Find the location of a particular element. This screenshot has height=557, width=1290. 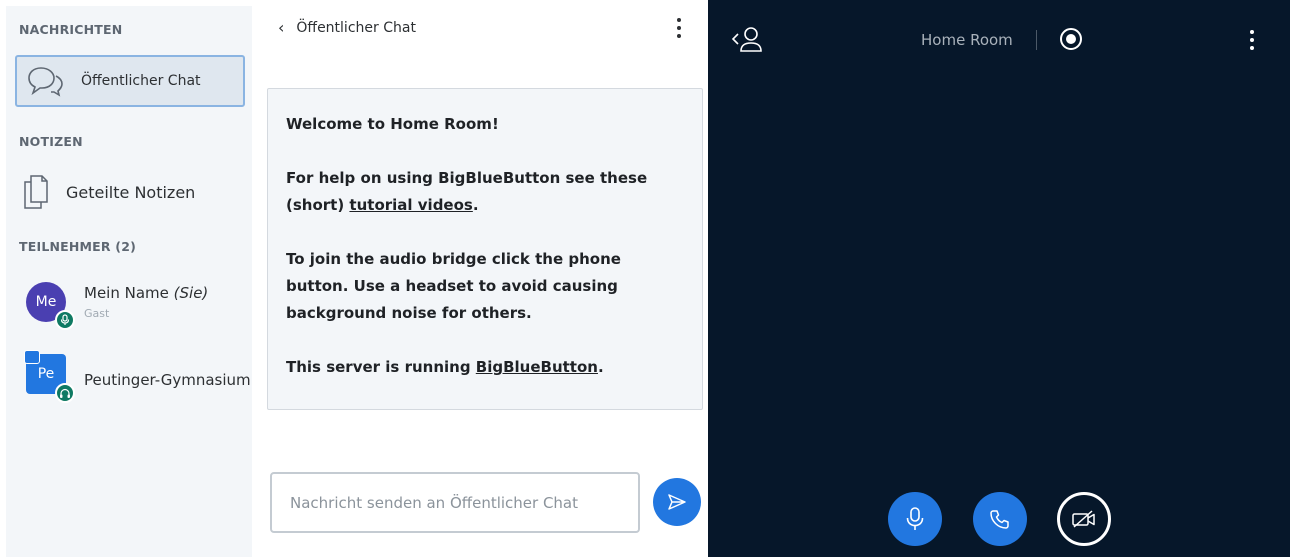

server-prefix: This server is running is located at coordinates (381, 367).